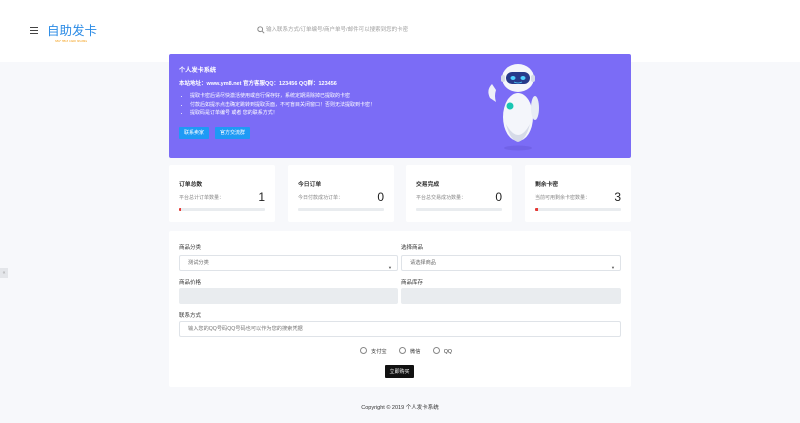 Image resolution: width=800 pixels, height=423 pixels. What do you see at coordinates (288, 296) in the screenshot?
I see `price-field` at bounding box center [288, 296].